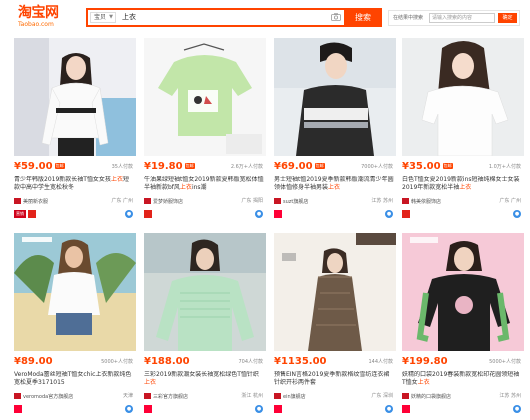 The width and height of the screenshot is (530, 420). Describe the element at coordinates (103, 17) in the screenshot. I see `search-category-select: 宝贝 ▼` at that location.